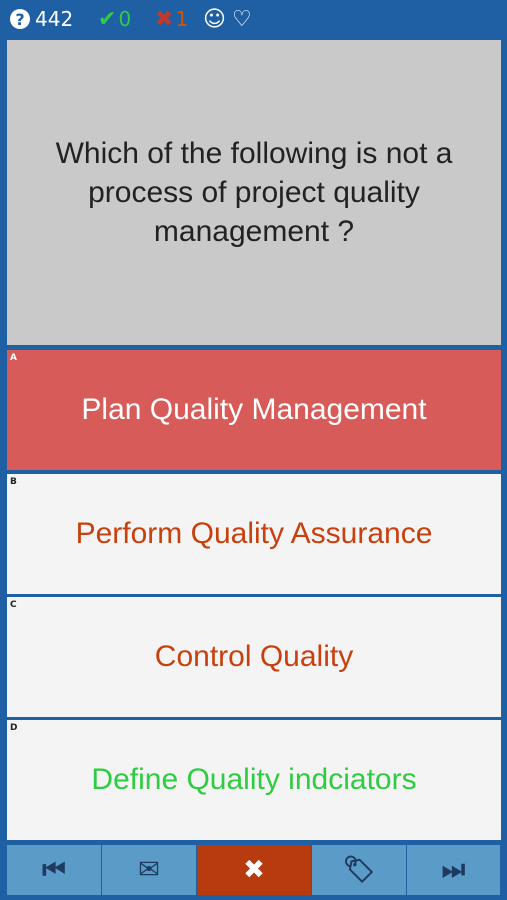  I want to click on last-question-button: ⏭, so click(453, 870).